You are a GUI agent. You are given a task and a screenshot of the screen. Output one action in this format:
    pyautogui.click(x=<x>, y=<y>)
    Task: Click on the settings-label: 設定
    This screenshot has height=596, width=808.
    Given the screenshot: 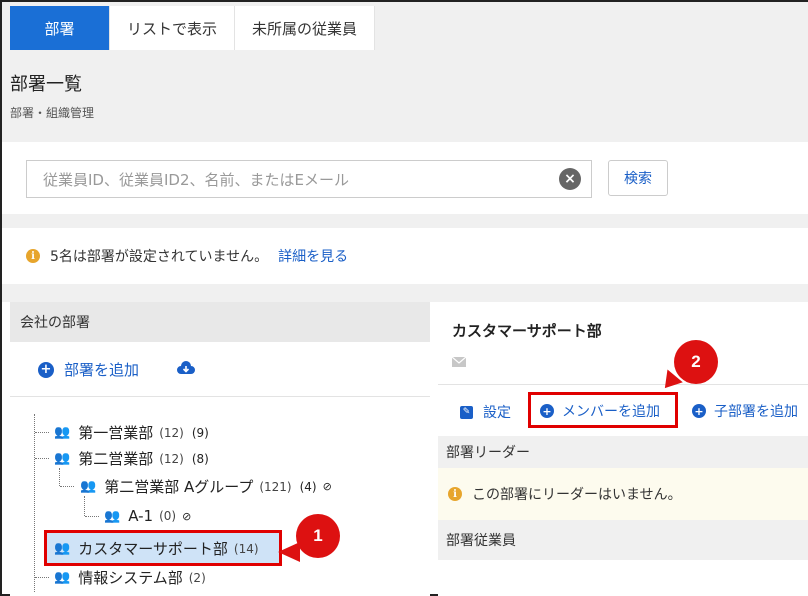 What is the action you would take?
    pyautogui.click(x=497, y=413)
    